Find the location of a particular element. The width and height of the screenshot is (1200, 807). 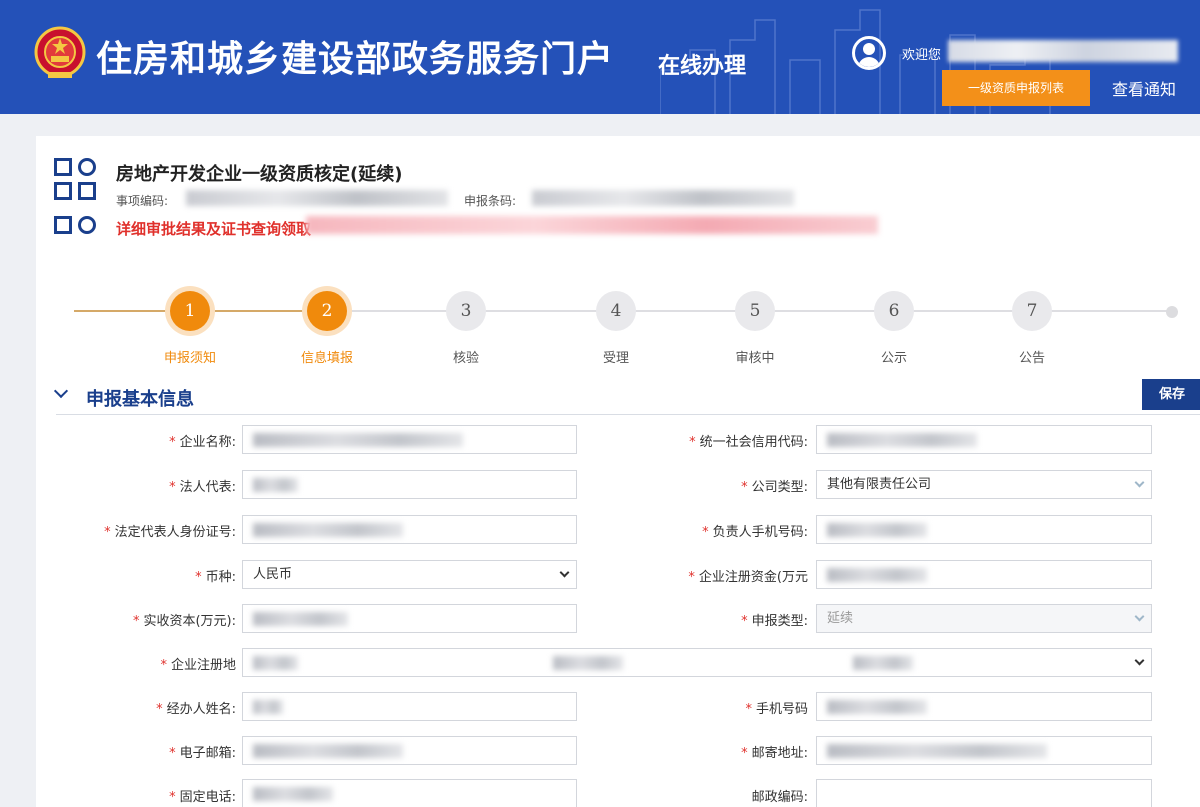

legal-rep-label: * 法人代表: is located at coordinates (202, 487).